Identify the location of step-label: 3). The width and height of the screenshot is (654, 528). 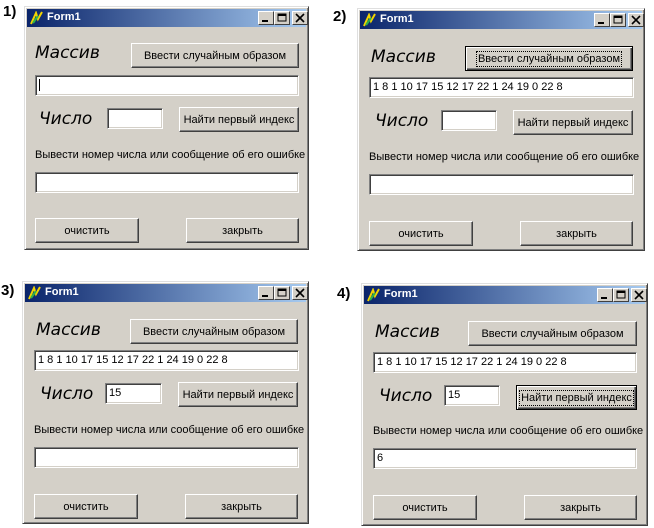
(8, 290).